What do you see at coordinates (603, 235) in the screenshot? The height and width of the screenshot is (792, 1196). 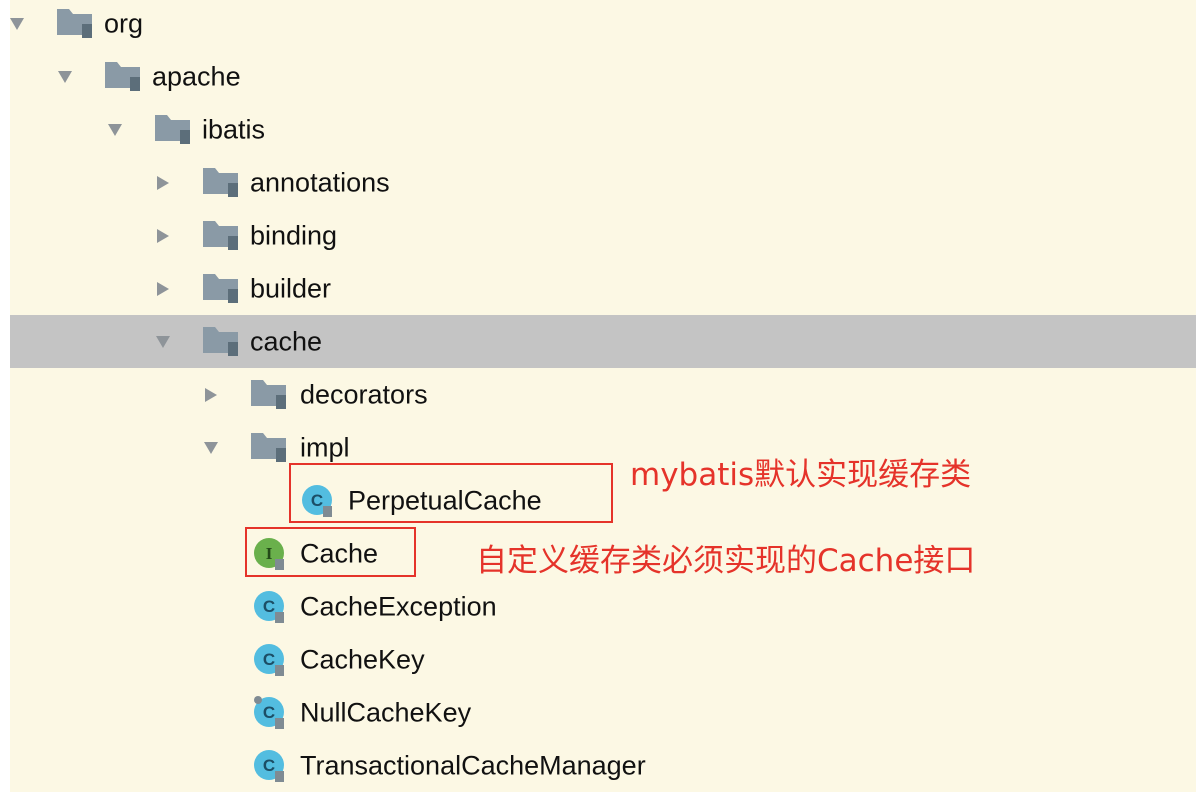 I see `tree-row-binding: binding` at bounding box center [603, 235].